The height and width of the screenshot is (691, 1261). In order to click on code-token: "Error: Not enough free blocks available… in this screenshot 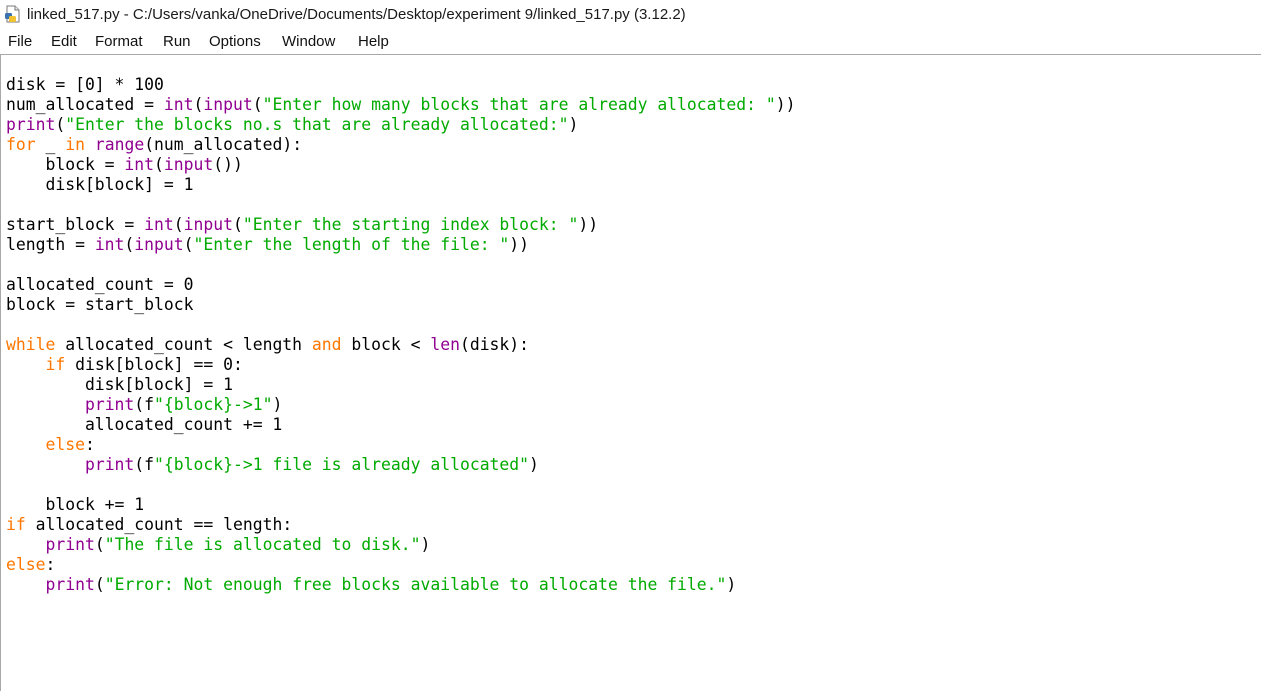, I will do `click(415, 584)`.